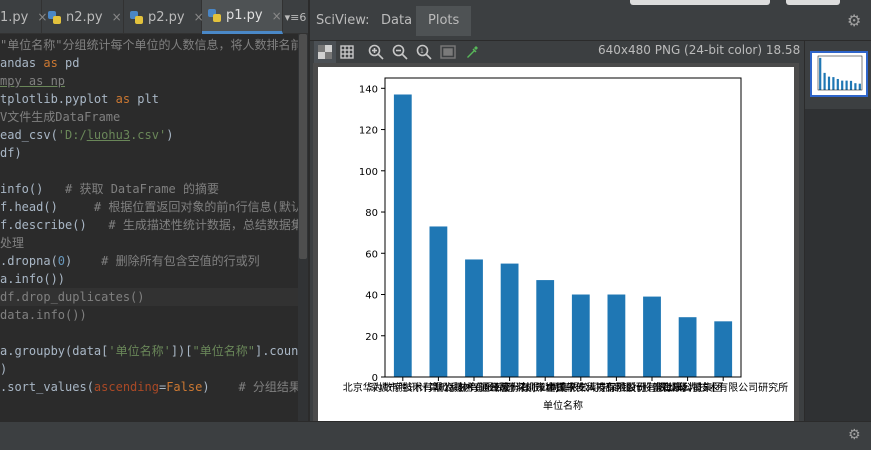 The image size is (871, 450). Describe the element at coordinates (43, 315) in the screenshot. I see `code-token: data.info())` at that location.